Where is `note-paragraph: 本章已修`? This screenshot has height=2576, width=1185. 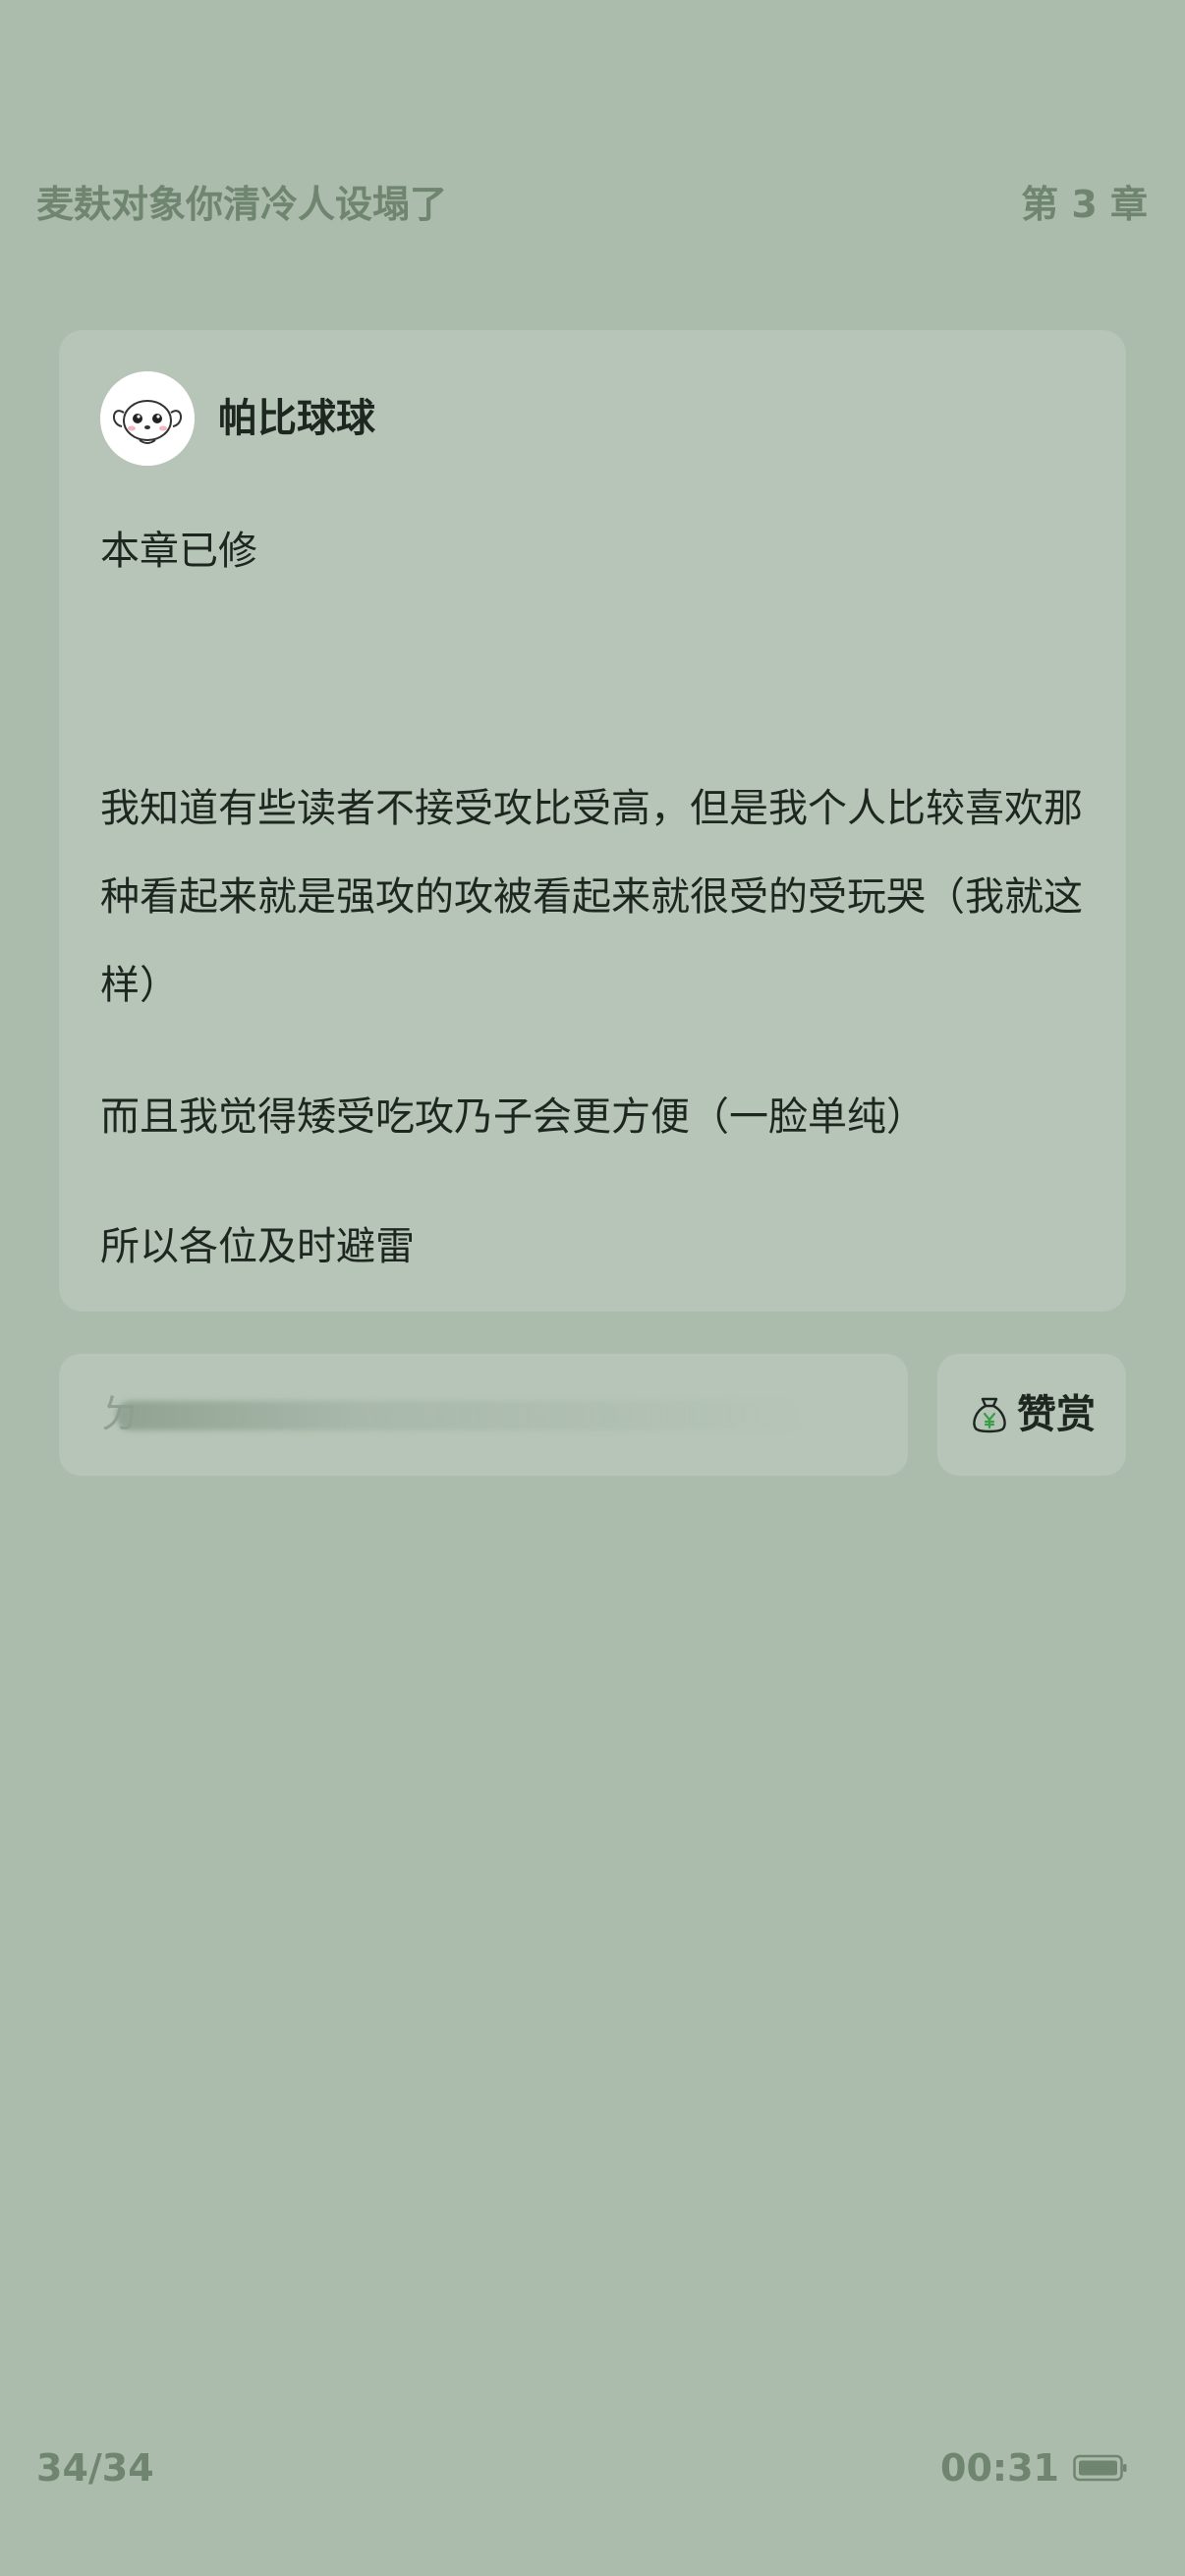 note-paragraph: 本章已修 is located at coordinates (179, 551).